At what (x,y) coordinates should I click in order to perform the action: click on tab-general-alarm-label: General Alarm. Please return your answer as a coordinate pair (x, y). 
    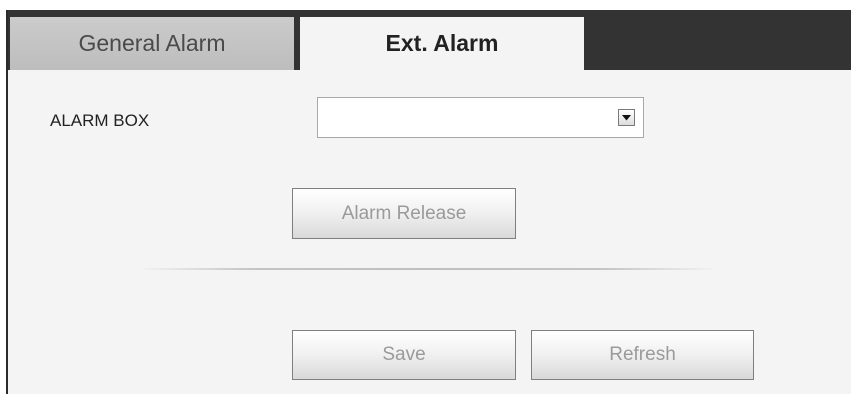
    Looking at the image, I should click on (152, 43).